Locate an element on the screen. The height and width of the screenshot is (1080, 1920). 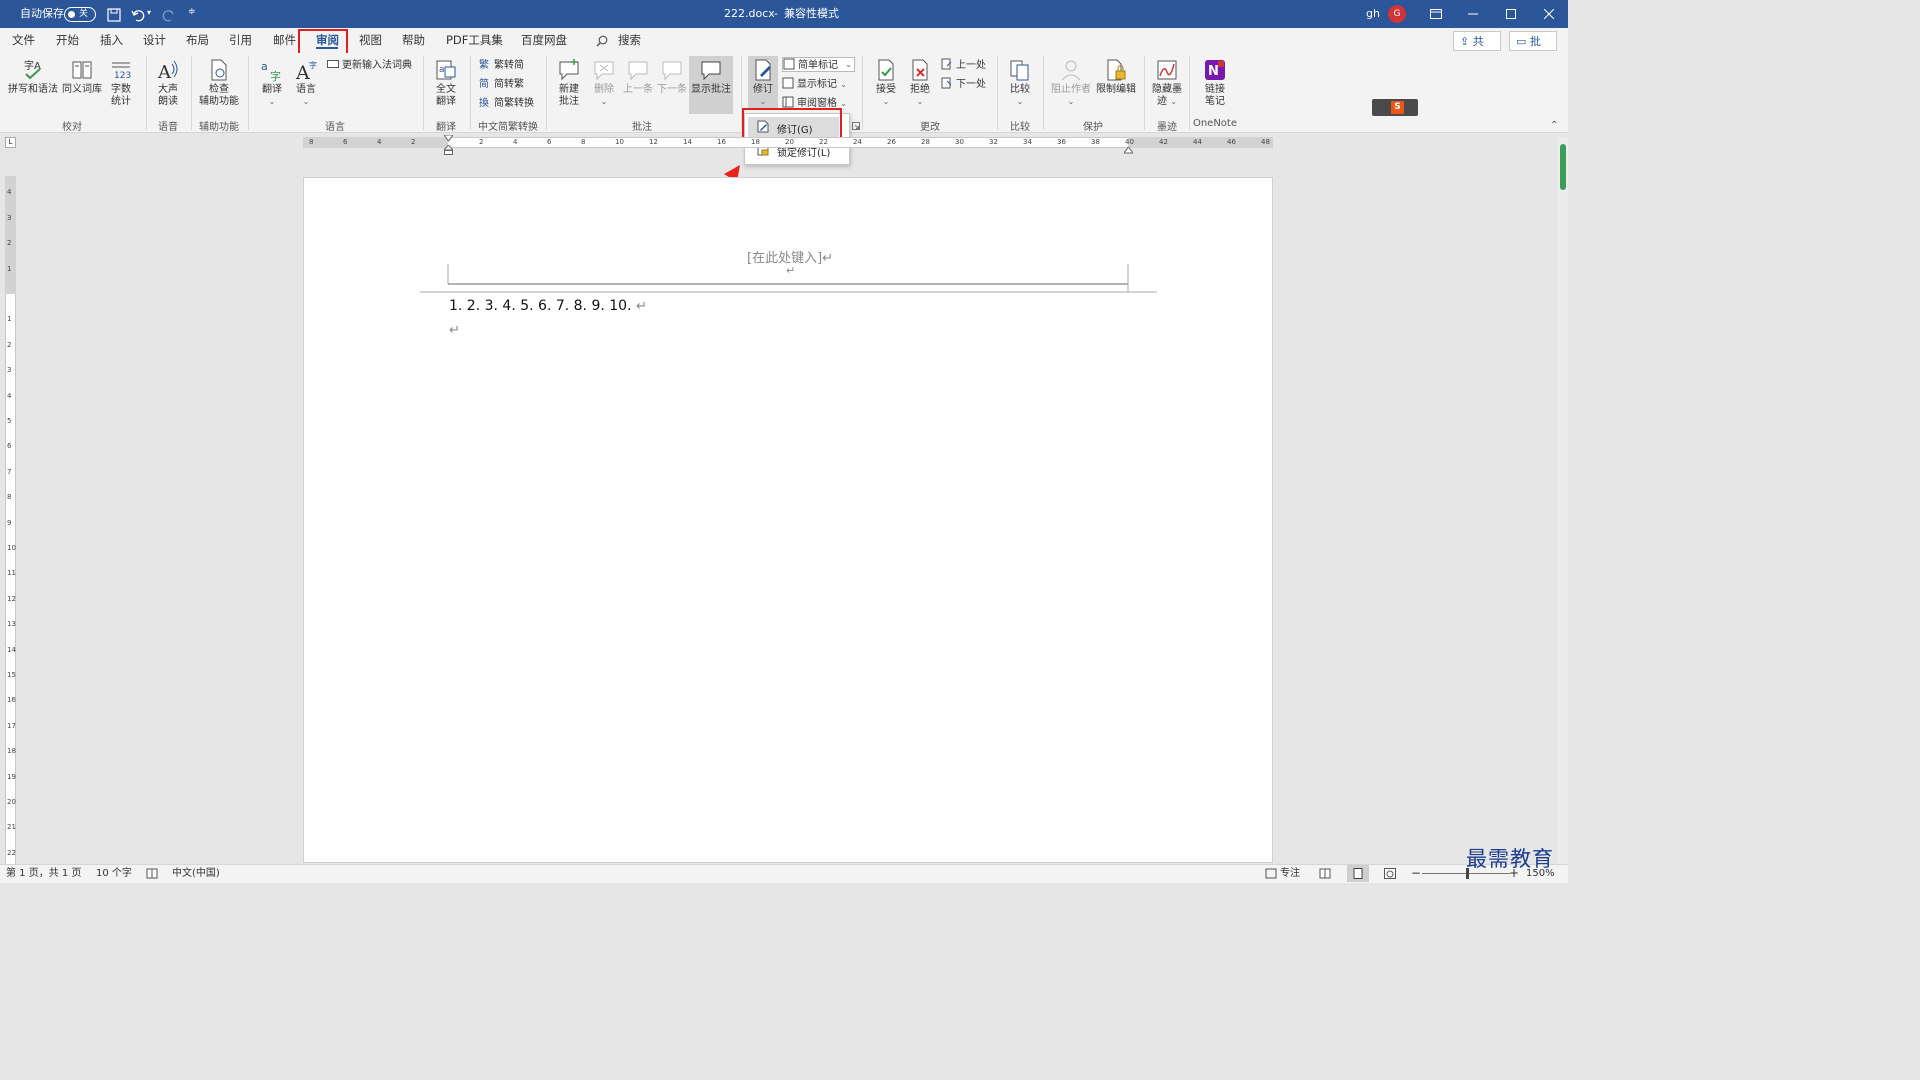
maximize-icon is located at coordinates (1511, 14).